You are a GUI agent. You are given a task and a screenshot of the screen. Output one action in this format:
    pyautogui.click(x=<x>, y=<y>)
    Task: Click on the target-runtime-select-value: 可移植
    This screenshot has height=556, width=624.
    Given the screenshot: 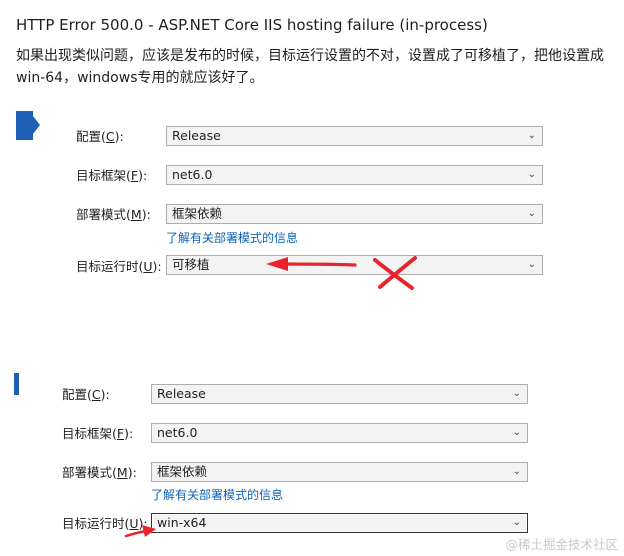 What is the action you would take?
    pyautogui.click(x=191, y=264)
    